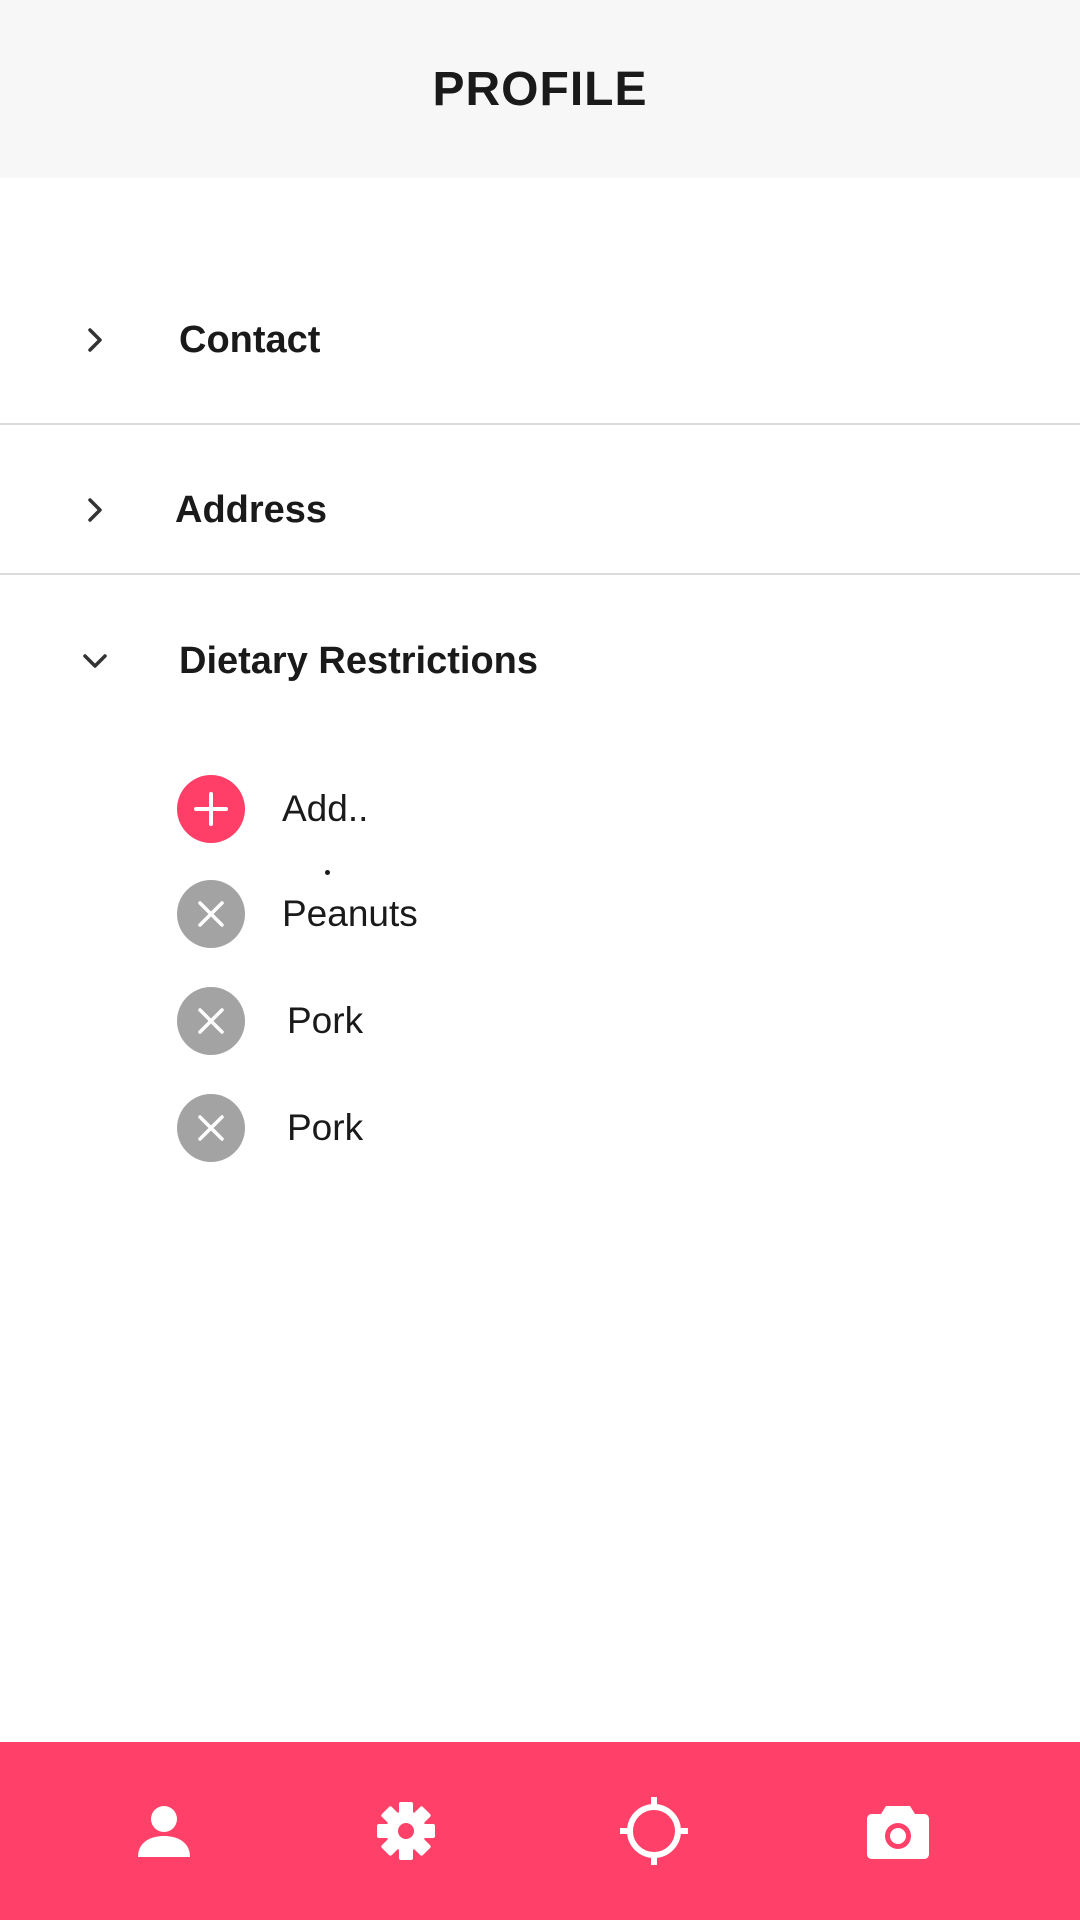 This screenshot has width=1080, height=1920. Describe the element at coordinates (251, 509) in the screenshot. I see `section-address-label: Address` at that location.